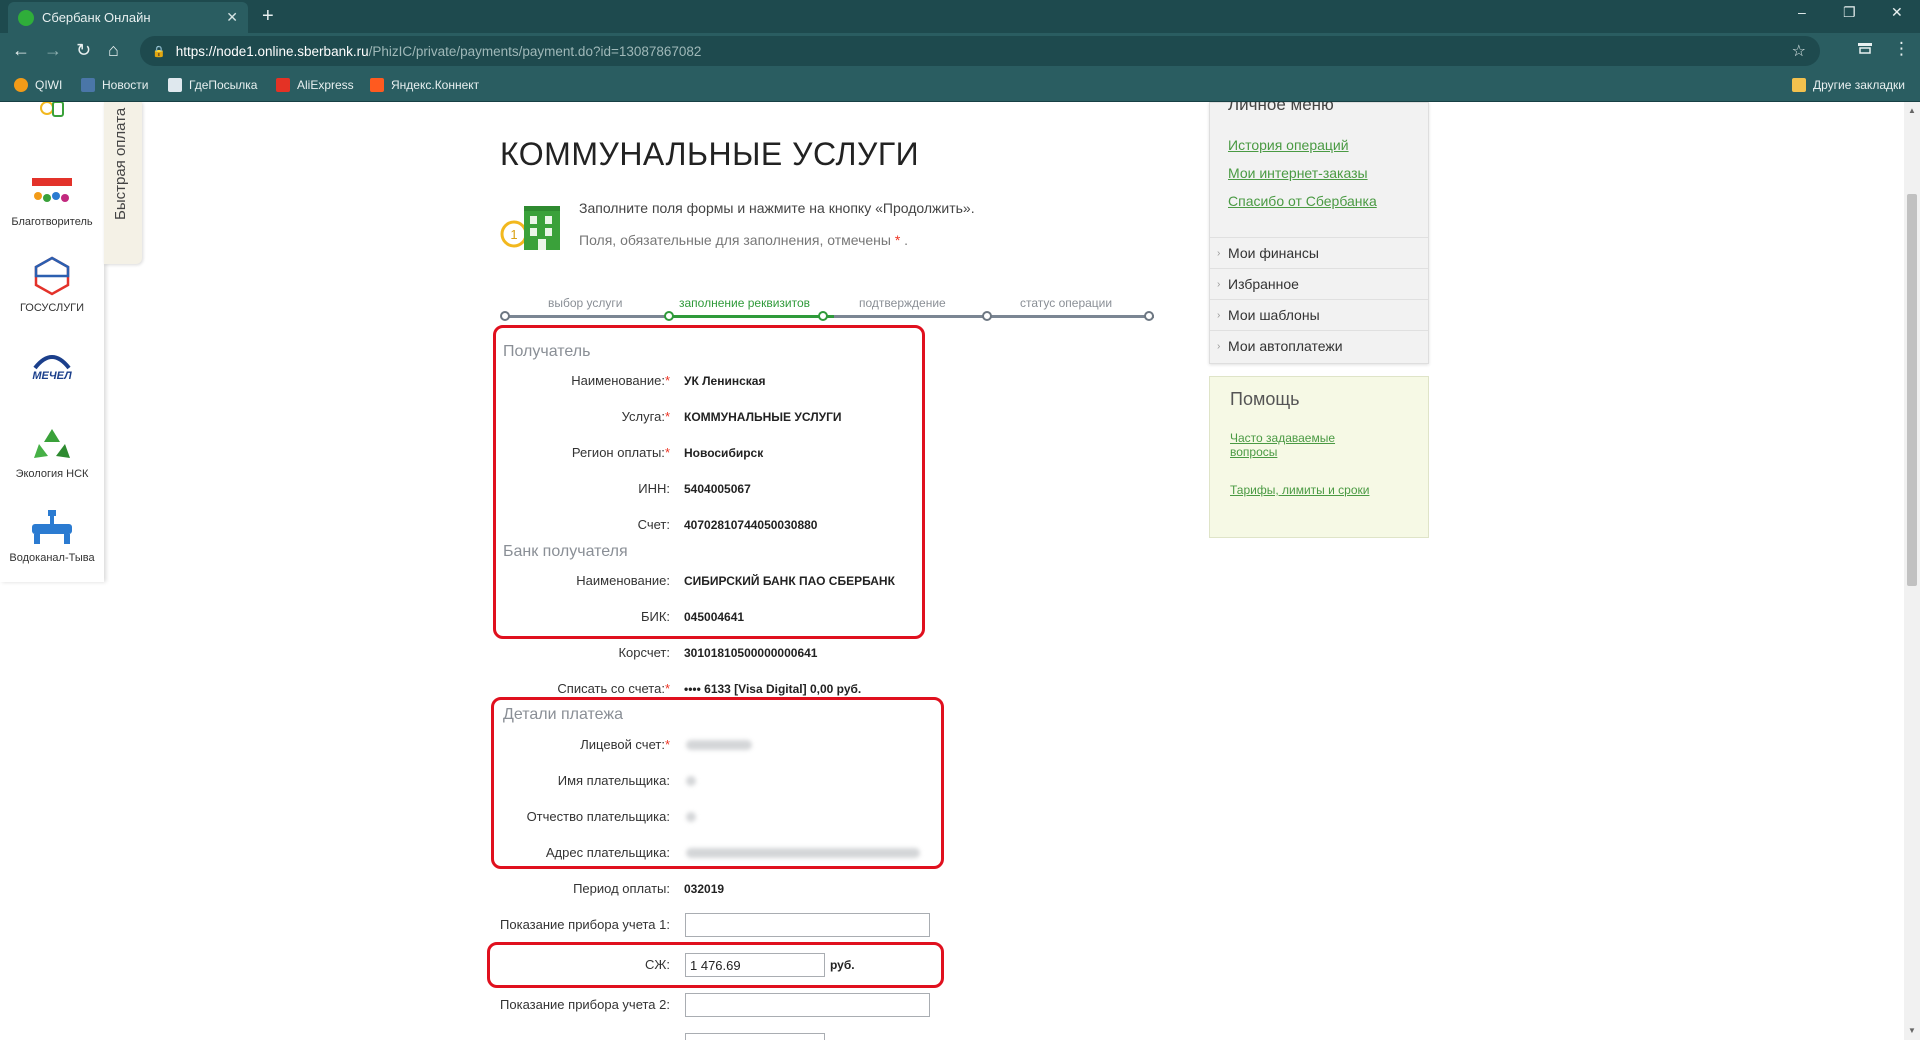 This screenshot has height=1040, width=1920. Describe the element at coordinates (1305, 445) in the screenshot. I see `help-link-faq: Часто задаваемые вопросы` at that location.